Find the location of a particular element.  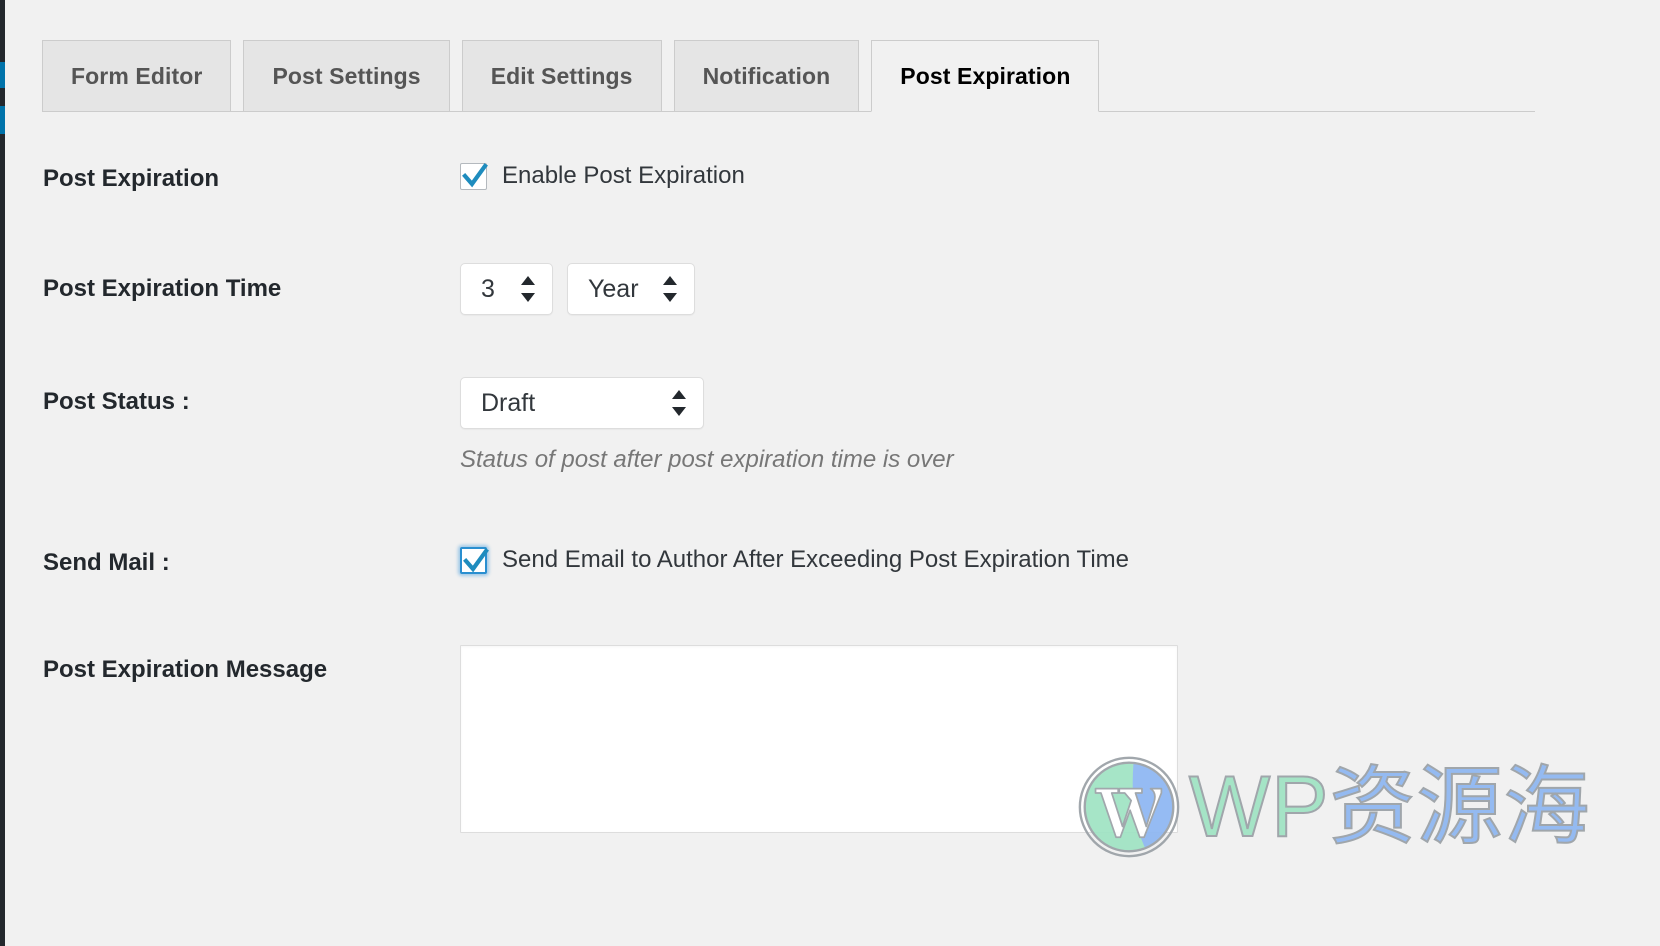

expiration-amount-select: 3 is located at coordinates (506, 289).